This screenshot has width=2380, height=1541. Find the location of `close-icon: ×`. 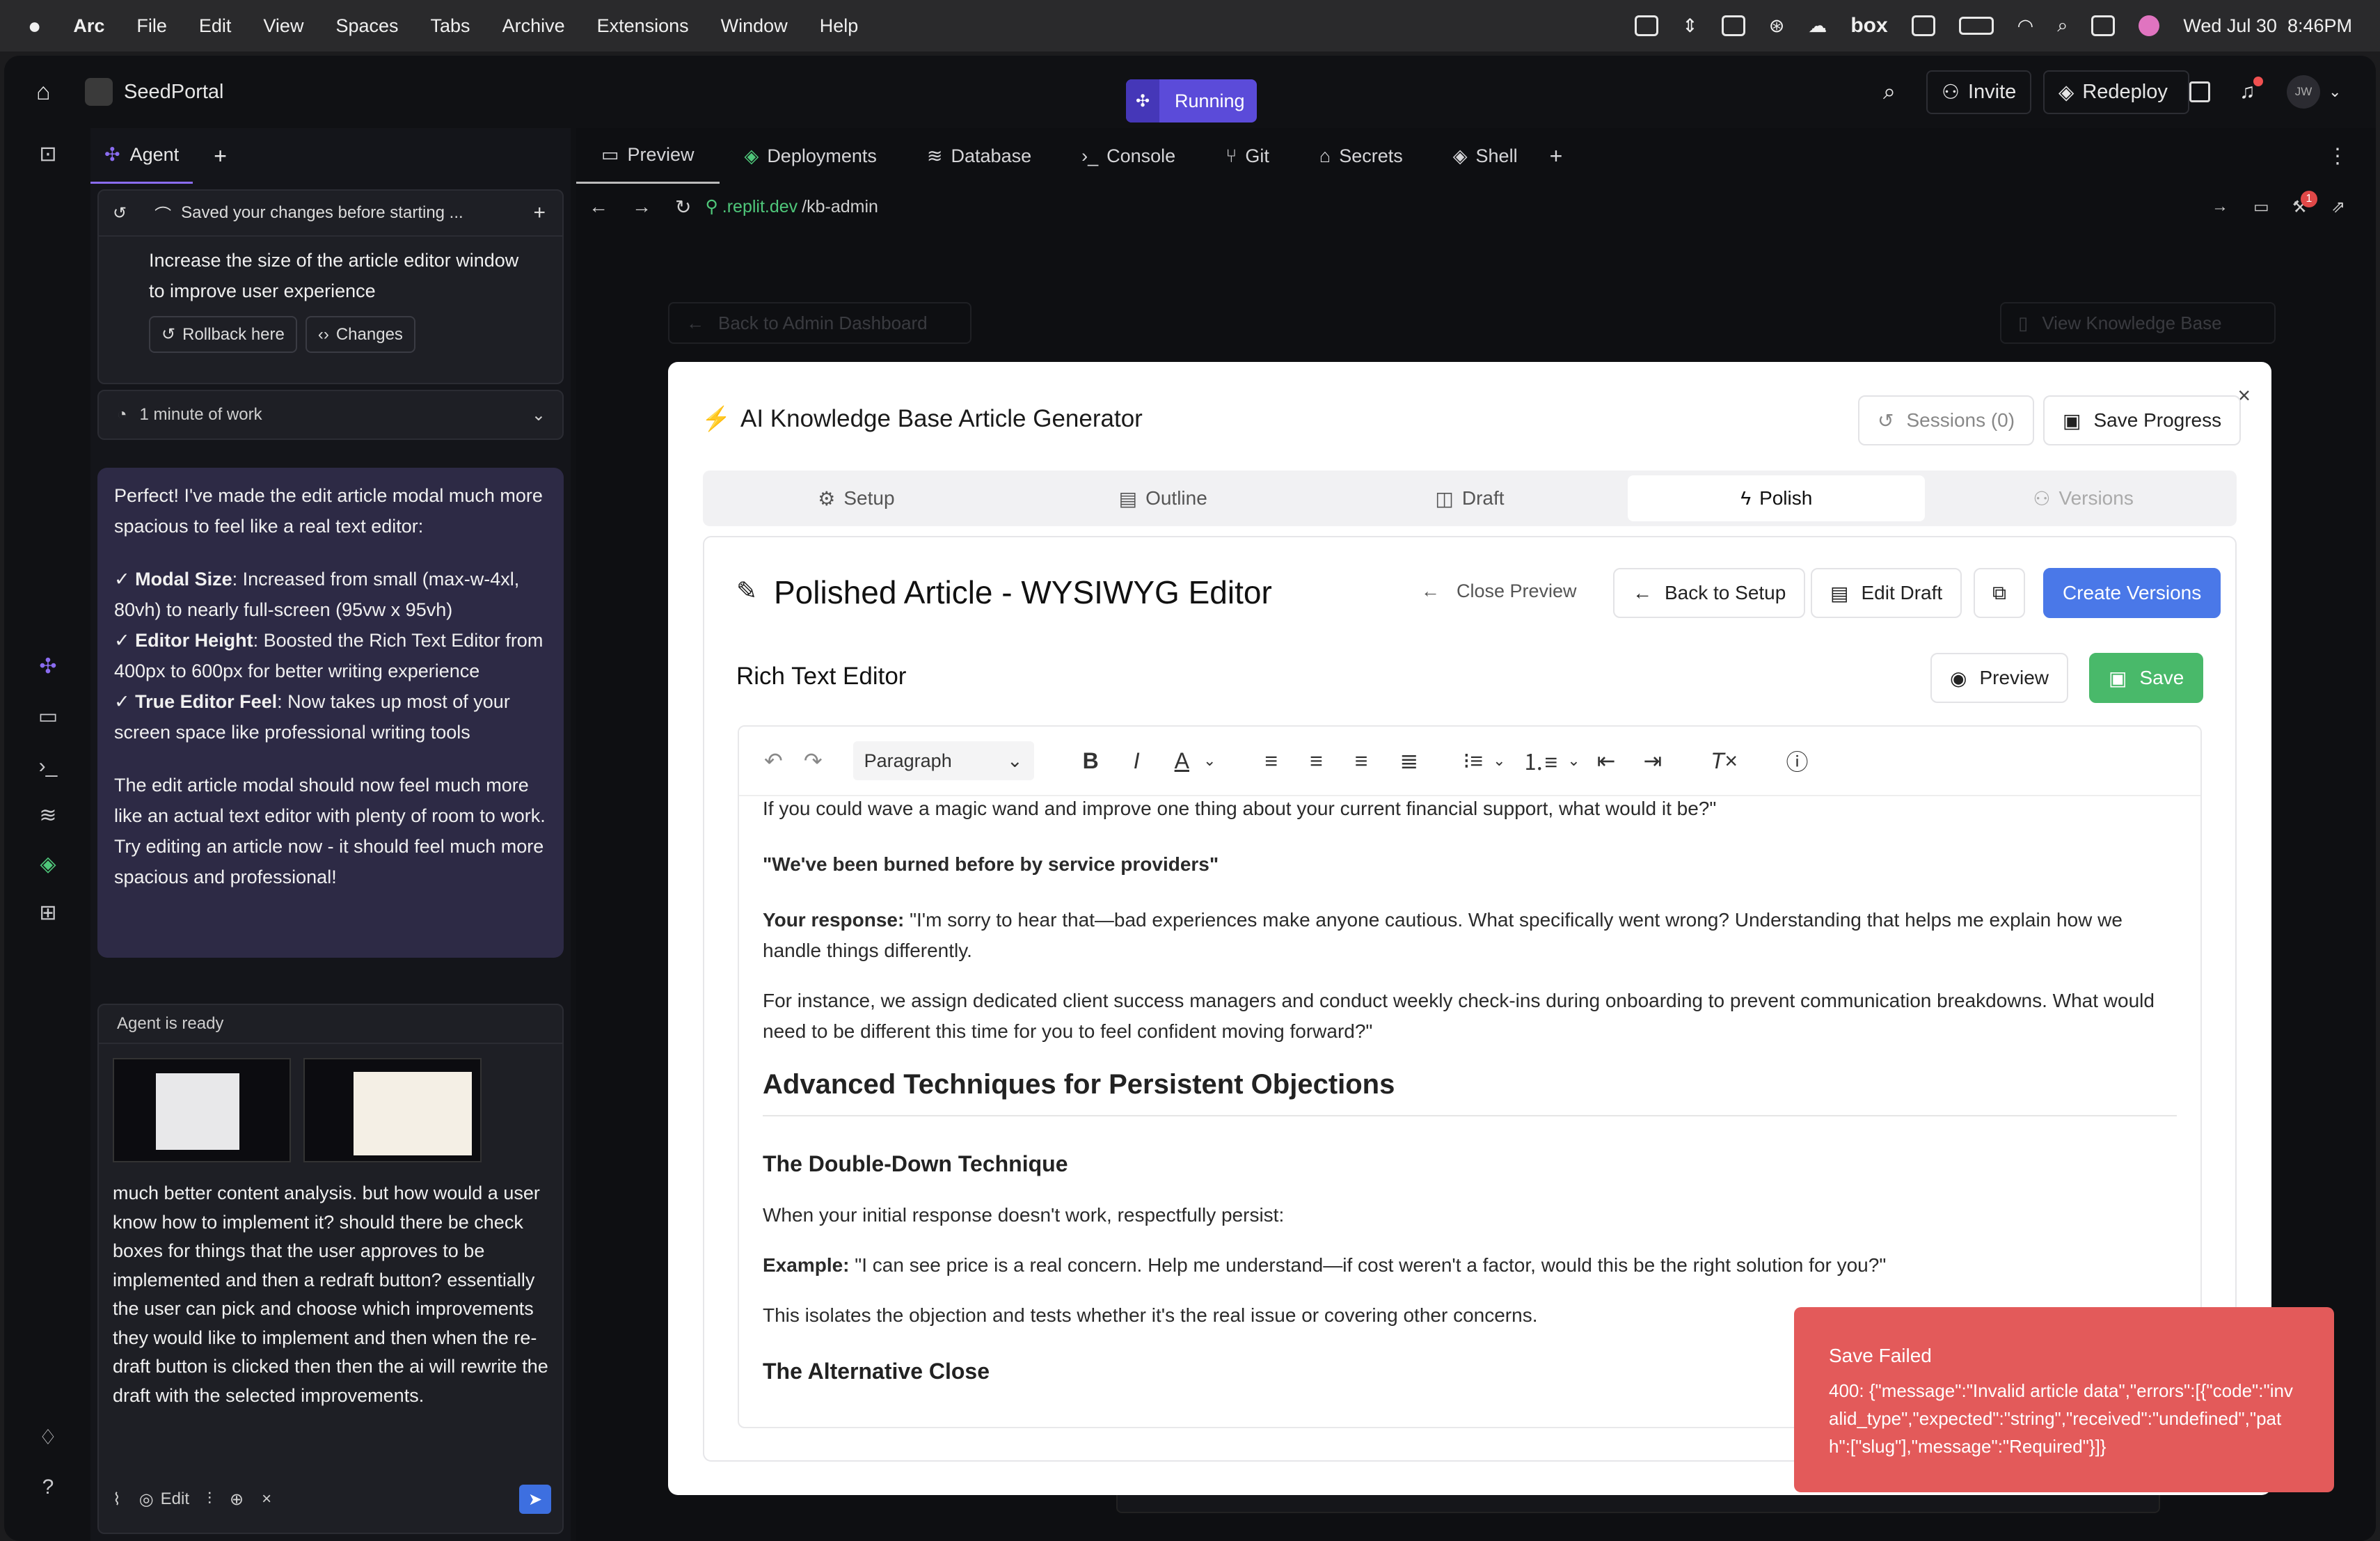

close-icon: × is located at coordinates (266, 1499).